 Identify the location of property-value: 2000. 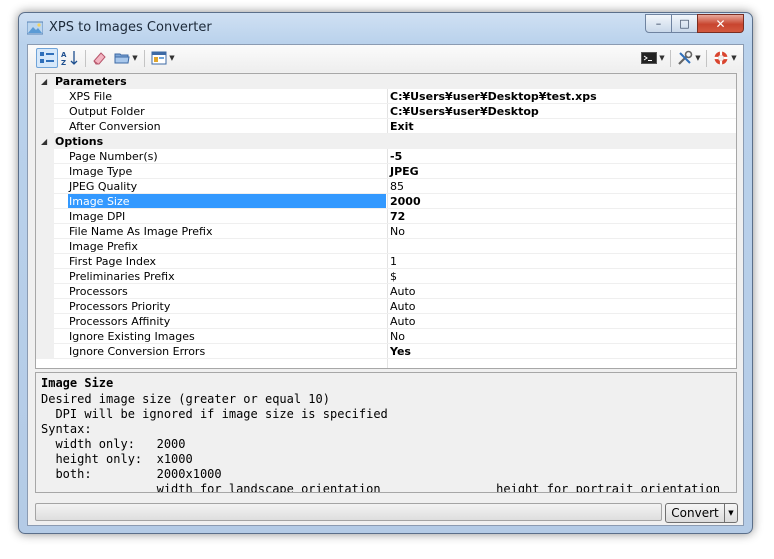
(560, 201).